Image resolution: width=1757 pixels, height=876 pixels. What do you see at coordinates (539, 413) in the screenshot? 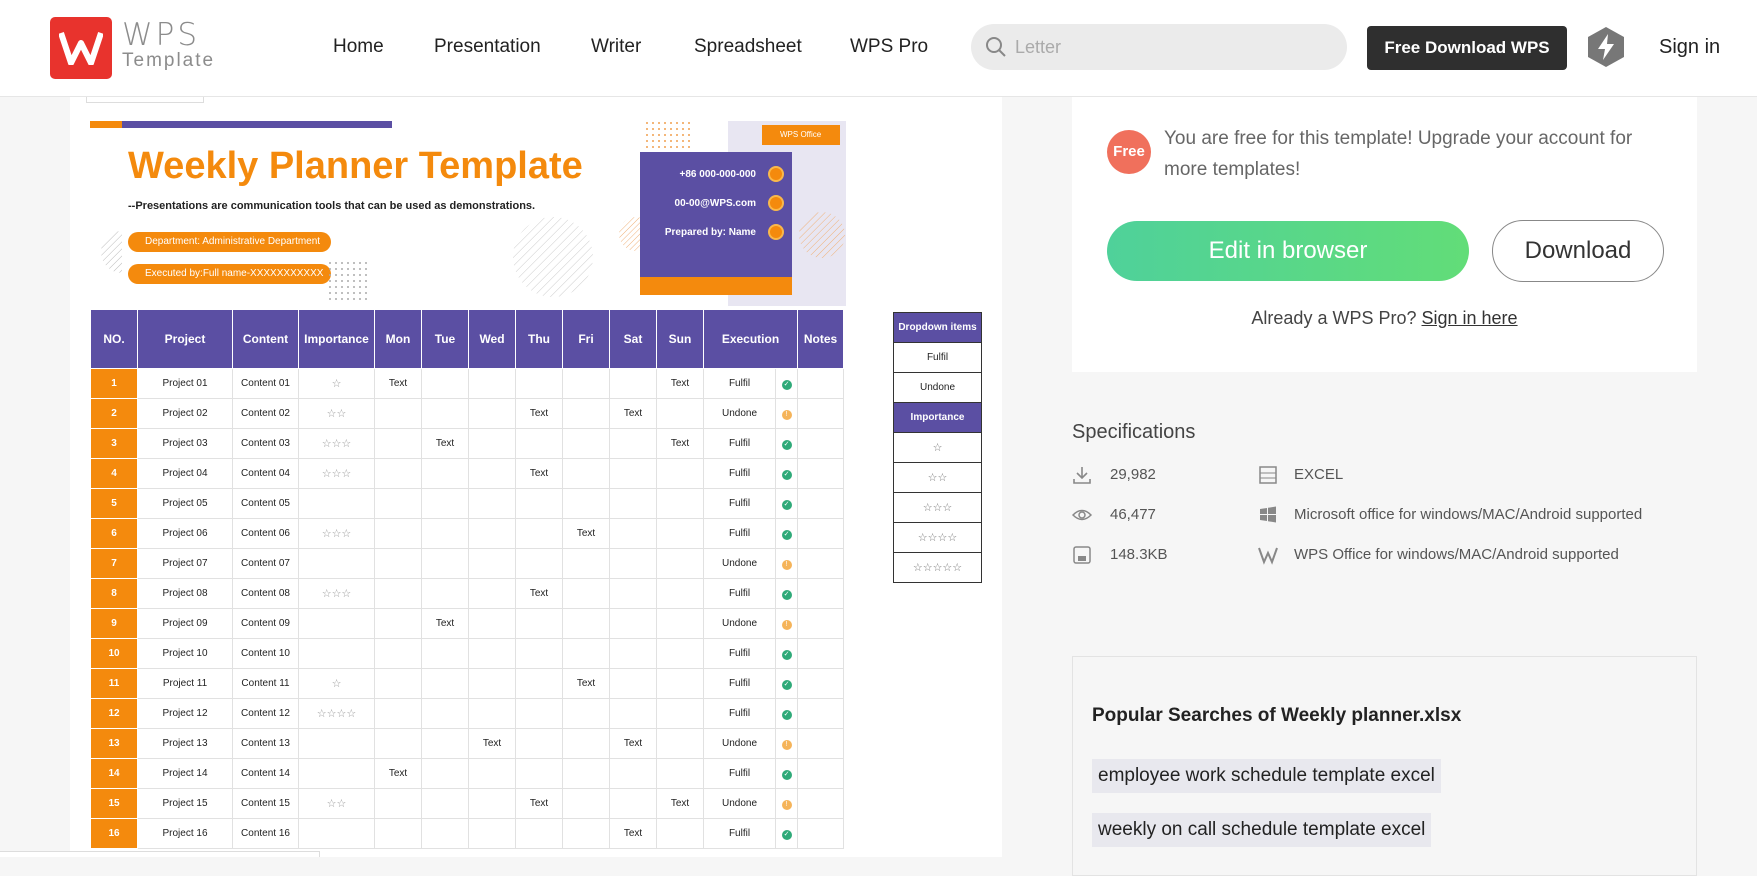
I see `thu-cell: Text` at bounding box center [539, 413].